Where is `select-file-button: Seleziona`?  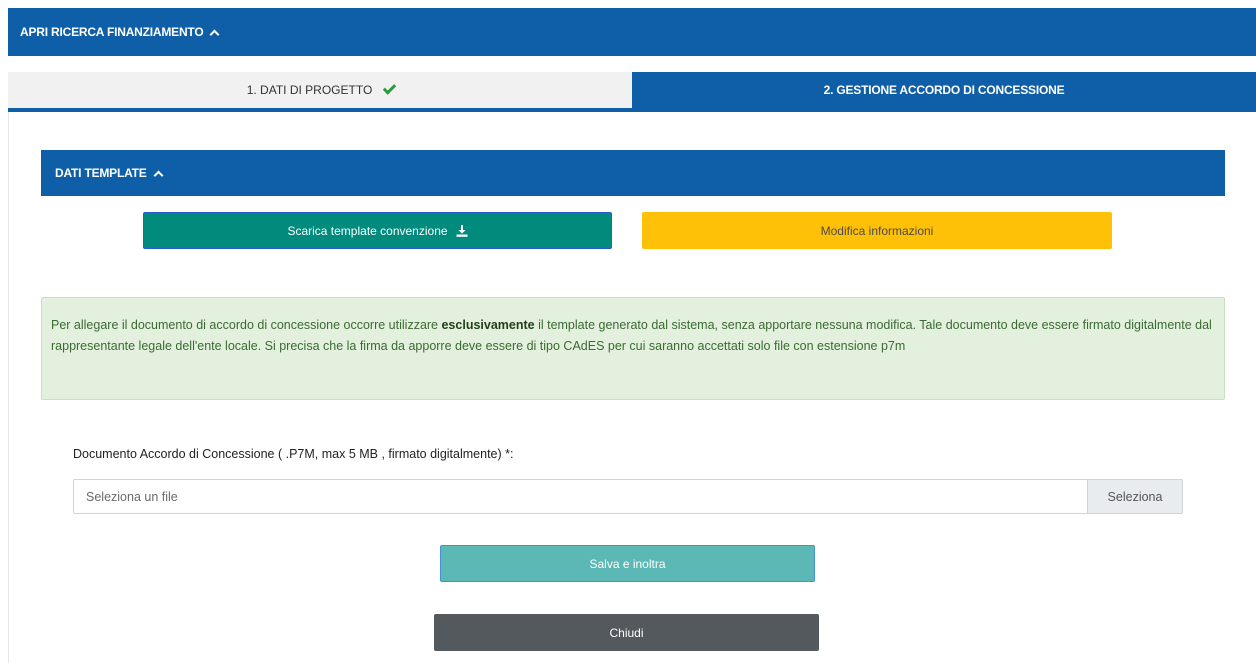 select-file-button: Seleziona is located at coordinates (1134, 496).